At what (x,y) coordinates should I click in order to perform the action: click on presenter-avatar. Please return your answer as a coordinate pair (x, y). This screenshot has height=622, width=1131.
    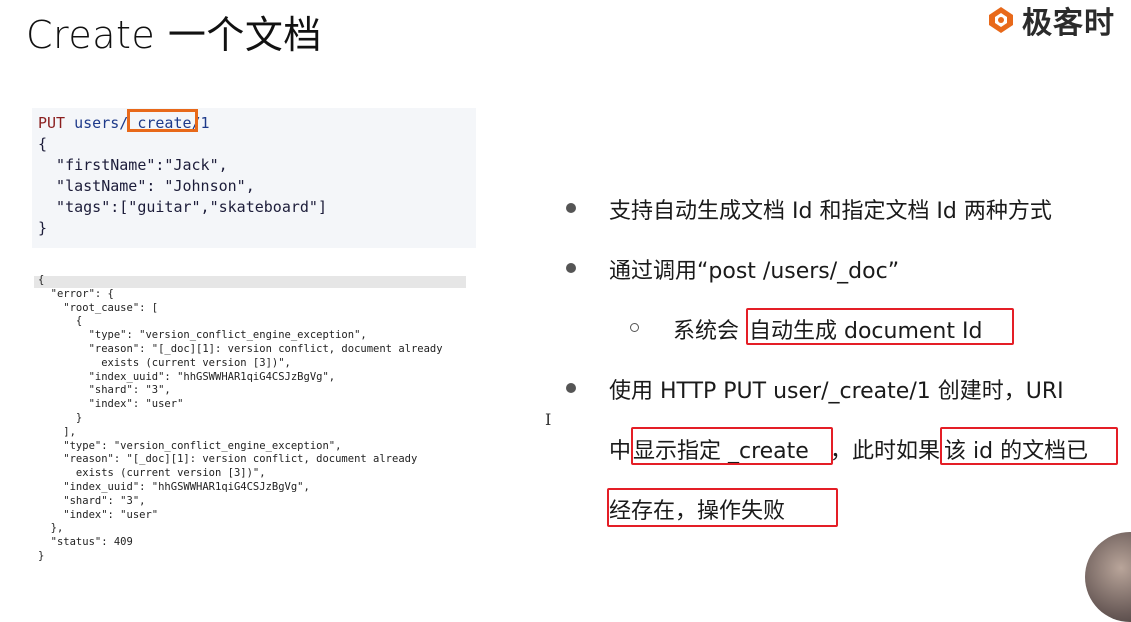
    Looking at the image, I should click on (1108, 577).